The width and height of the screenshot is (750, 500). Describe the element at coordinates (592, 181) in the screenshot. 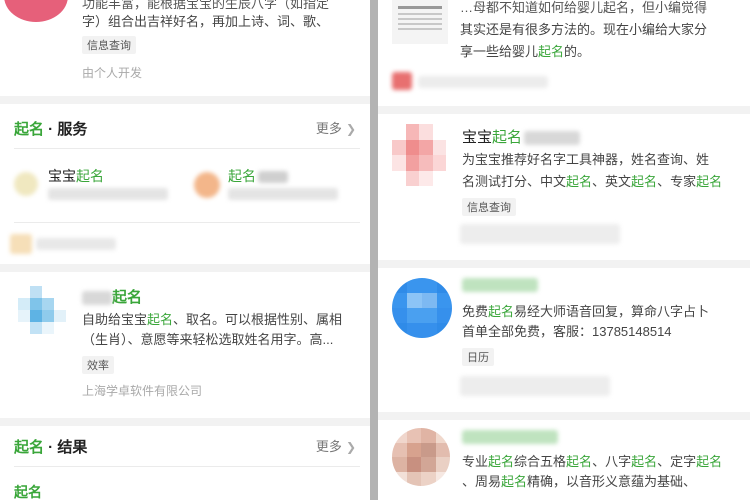

I see `app-desc-line2: 名测试打分、中文起名、英文起名、专家起名` at that location.